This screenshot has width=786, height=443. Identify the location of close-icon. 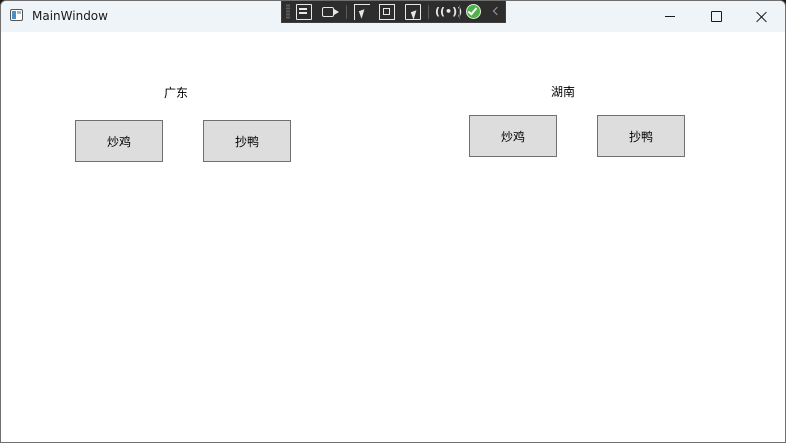
(762, 17).